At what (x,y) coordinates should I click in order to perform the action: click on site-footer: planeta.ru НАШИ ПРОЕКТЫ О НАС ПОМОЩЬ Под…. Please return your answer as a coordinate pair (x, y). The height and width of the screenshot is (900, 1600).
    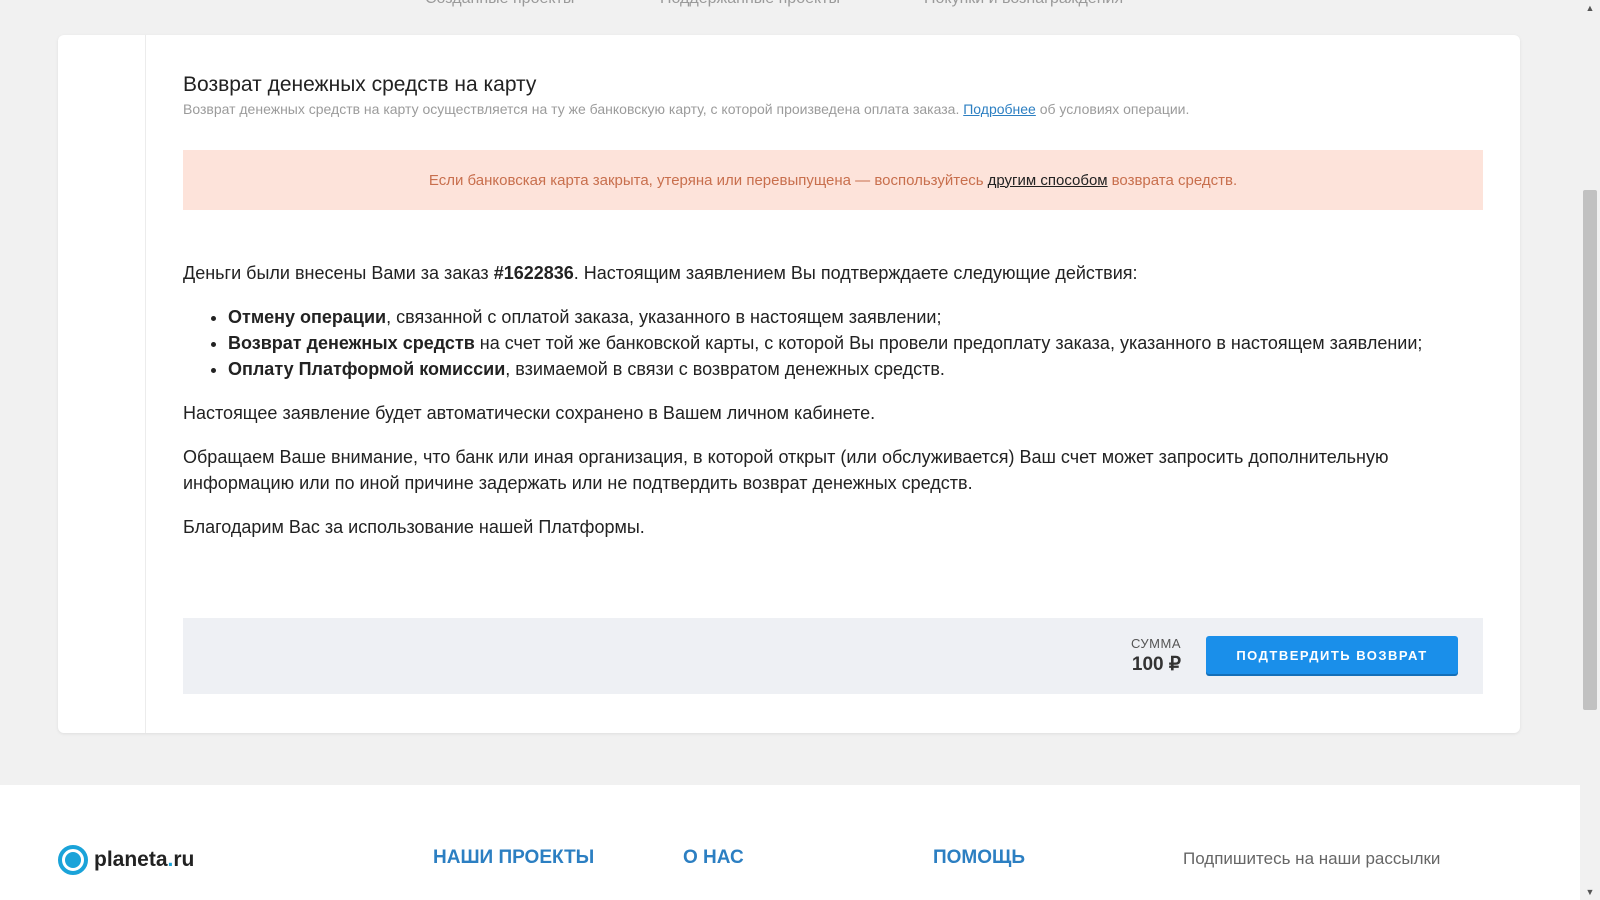
    Looking at the image, I should click on (790, 842).